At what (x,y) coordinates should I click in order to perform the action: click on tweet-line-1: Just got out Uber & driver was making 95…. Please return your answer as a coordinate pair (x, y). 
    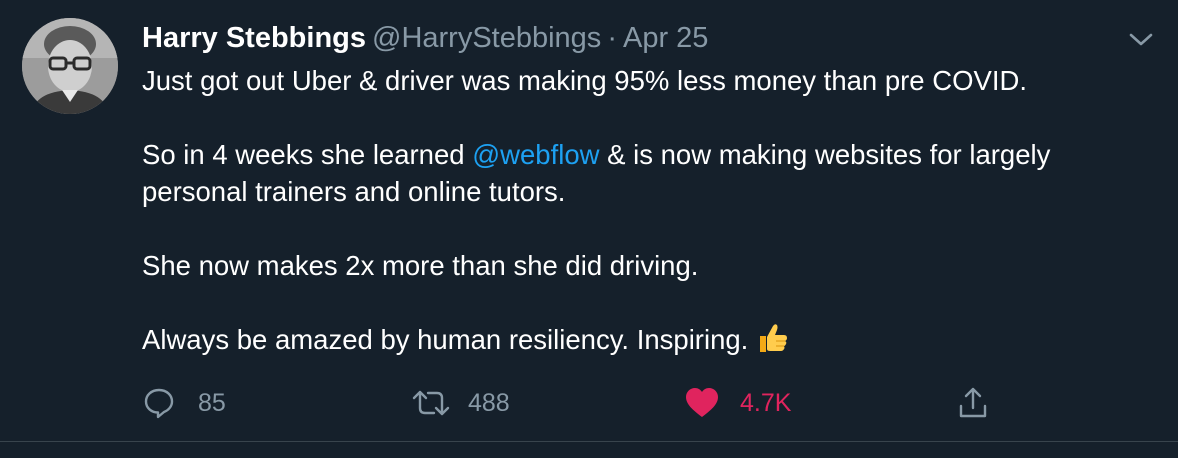
    Looking at the image, I should click on (584, 80).